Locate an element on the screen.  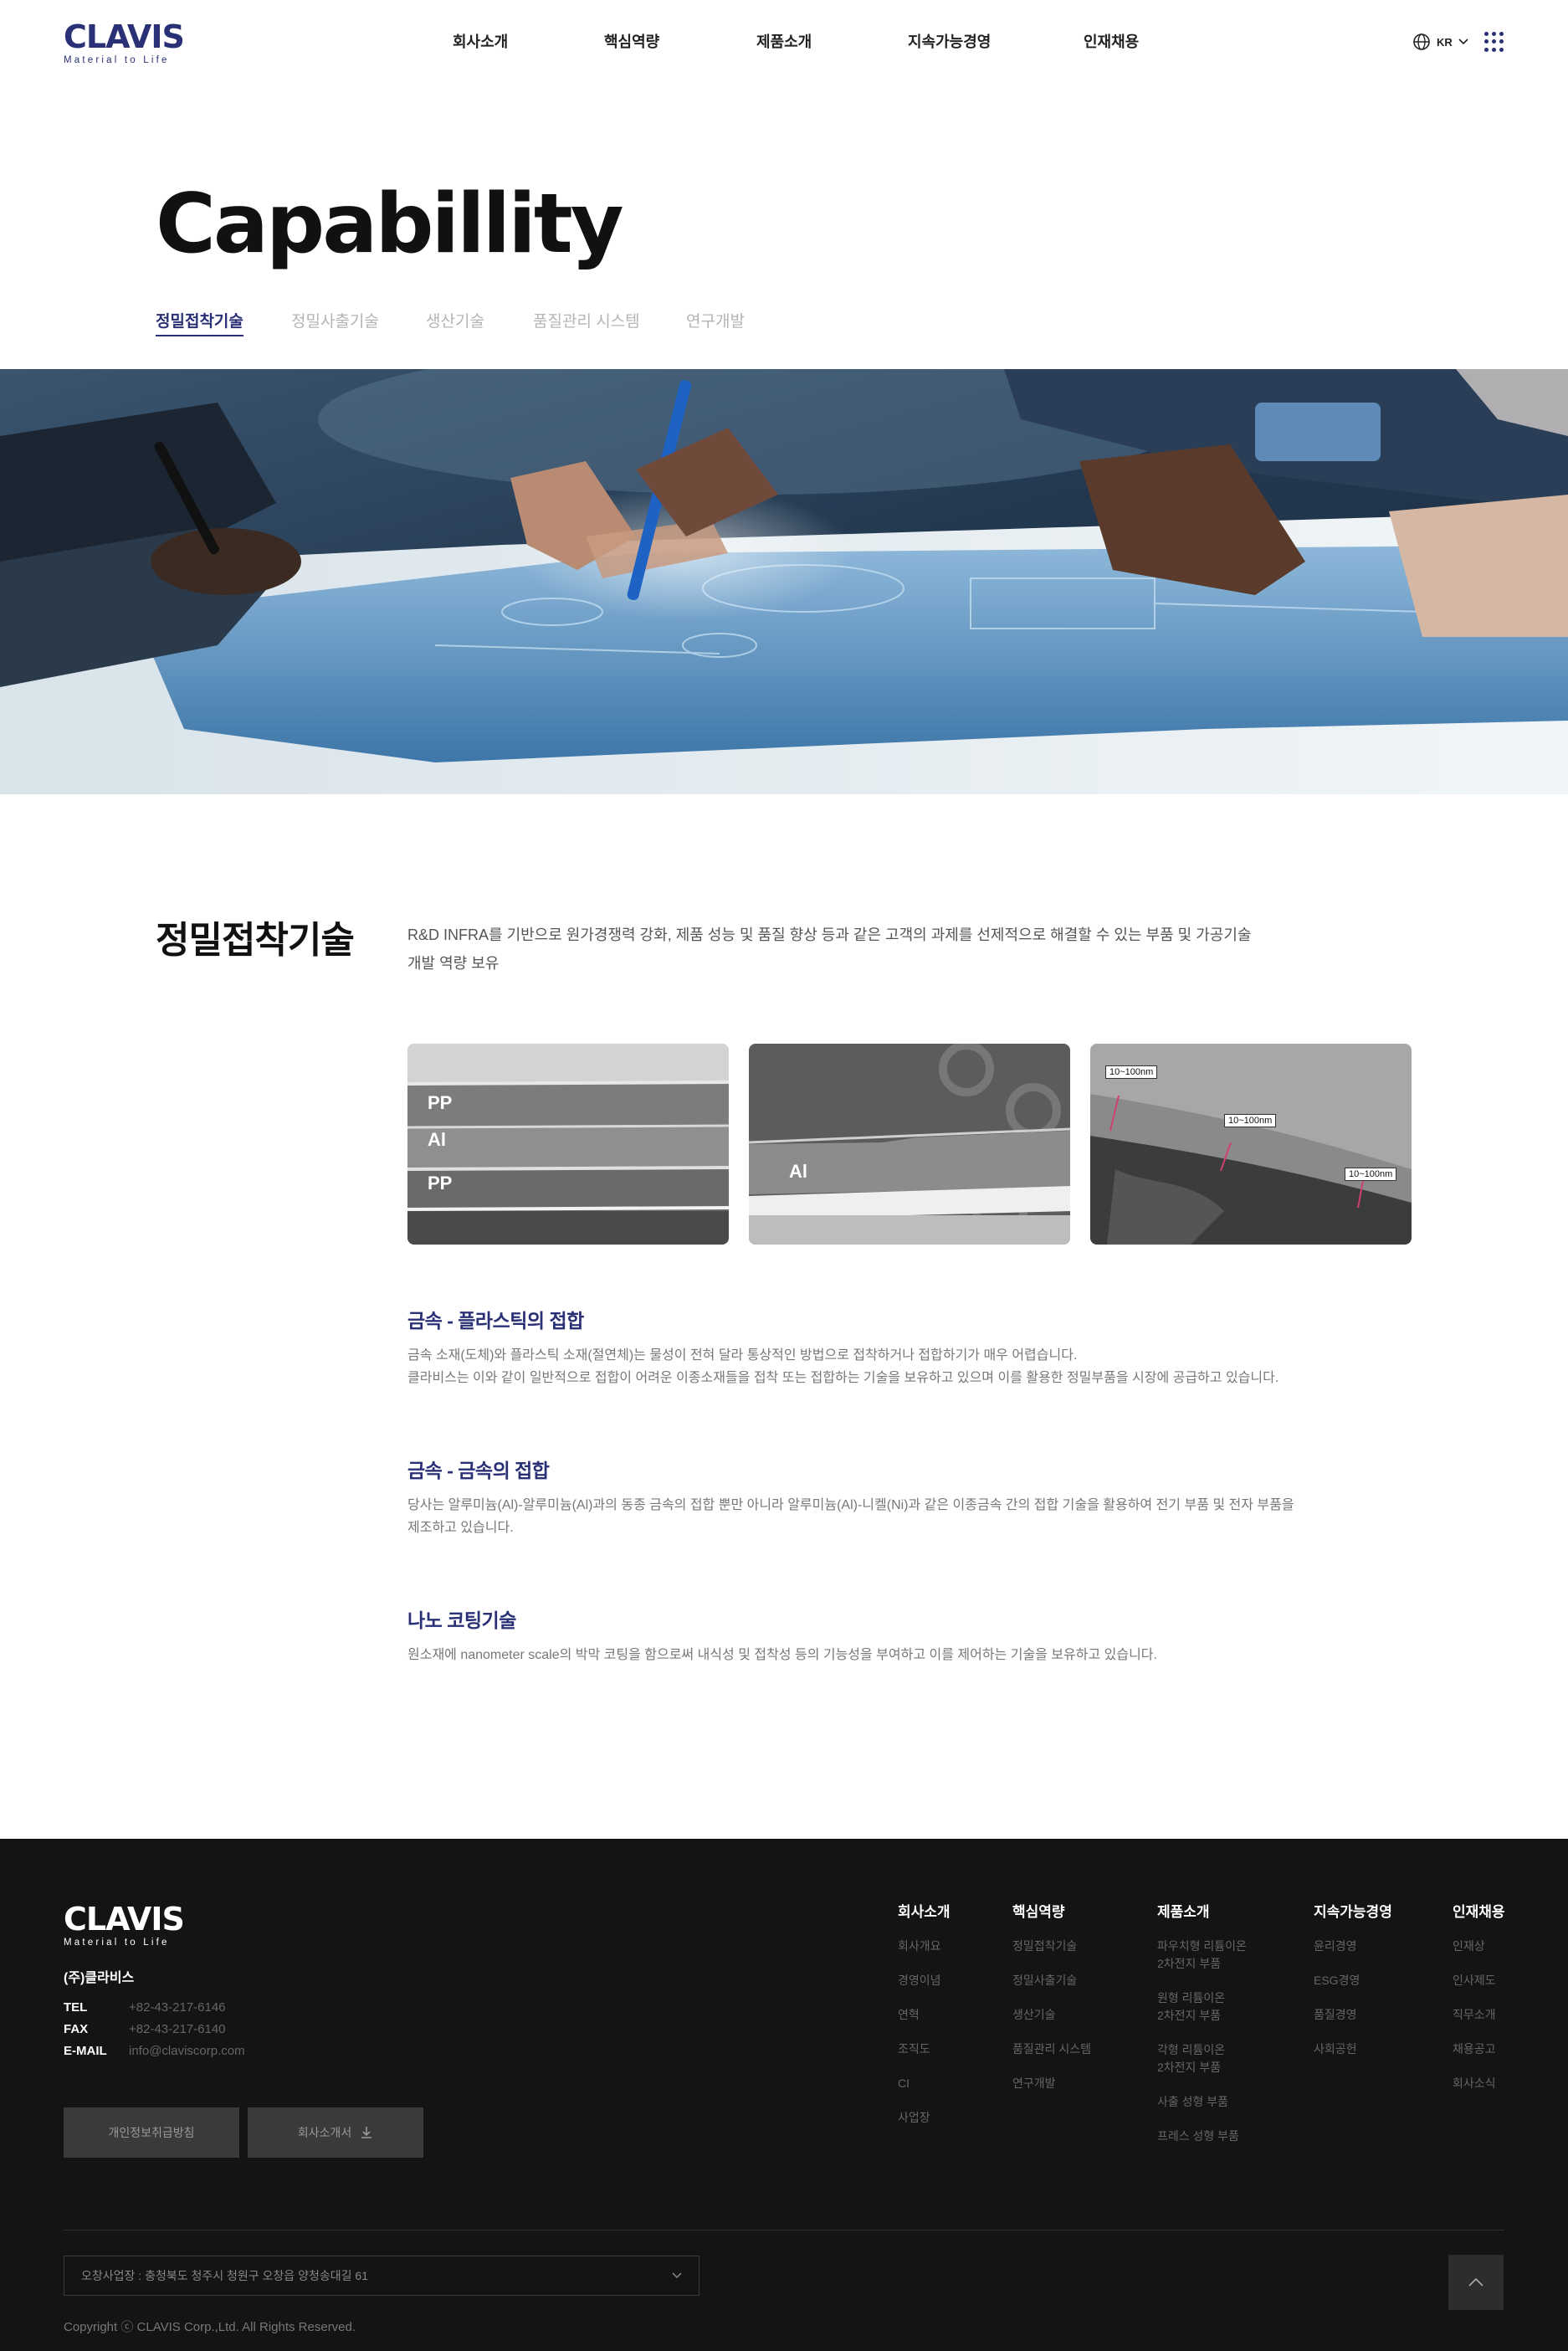
footer-link: 생산기술 is located at coordinates (1051, 2015).